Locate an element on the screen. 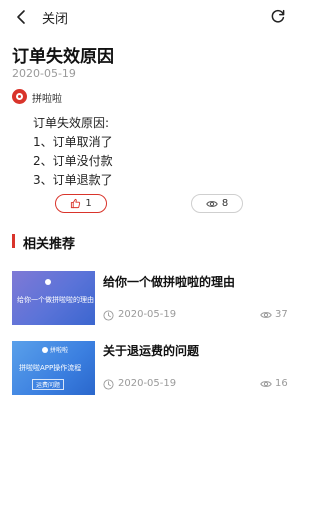 Image resolution: width=320 pixels, height=530 pixels. thumb-logo-text: 拼啦啦 is located at coordinates (59, 350).